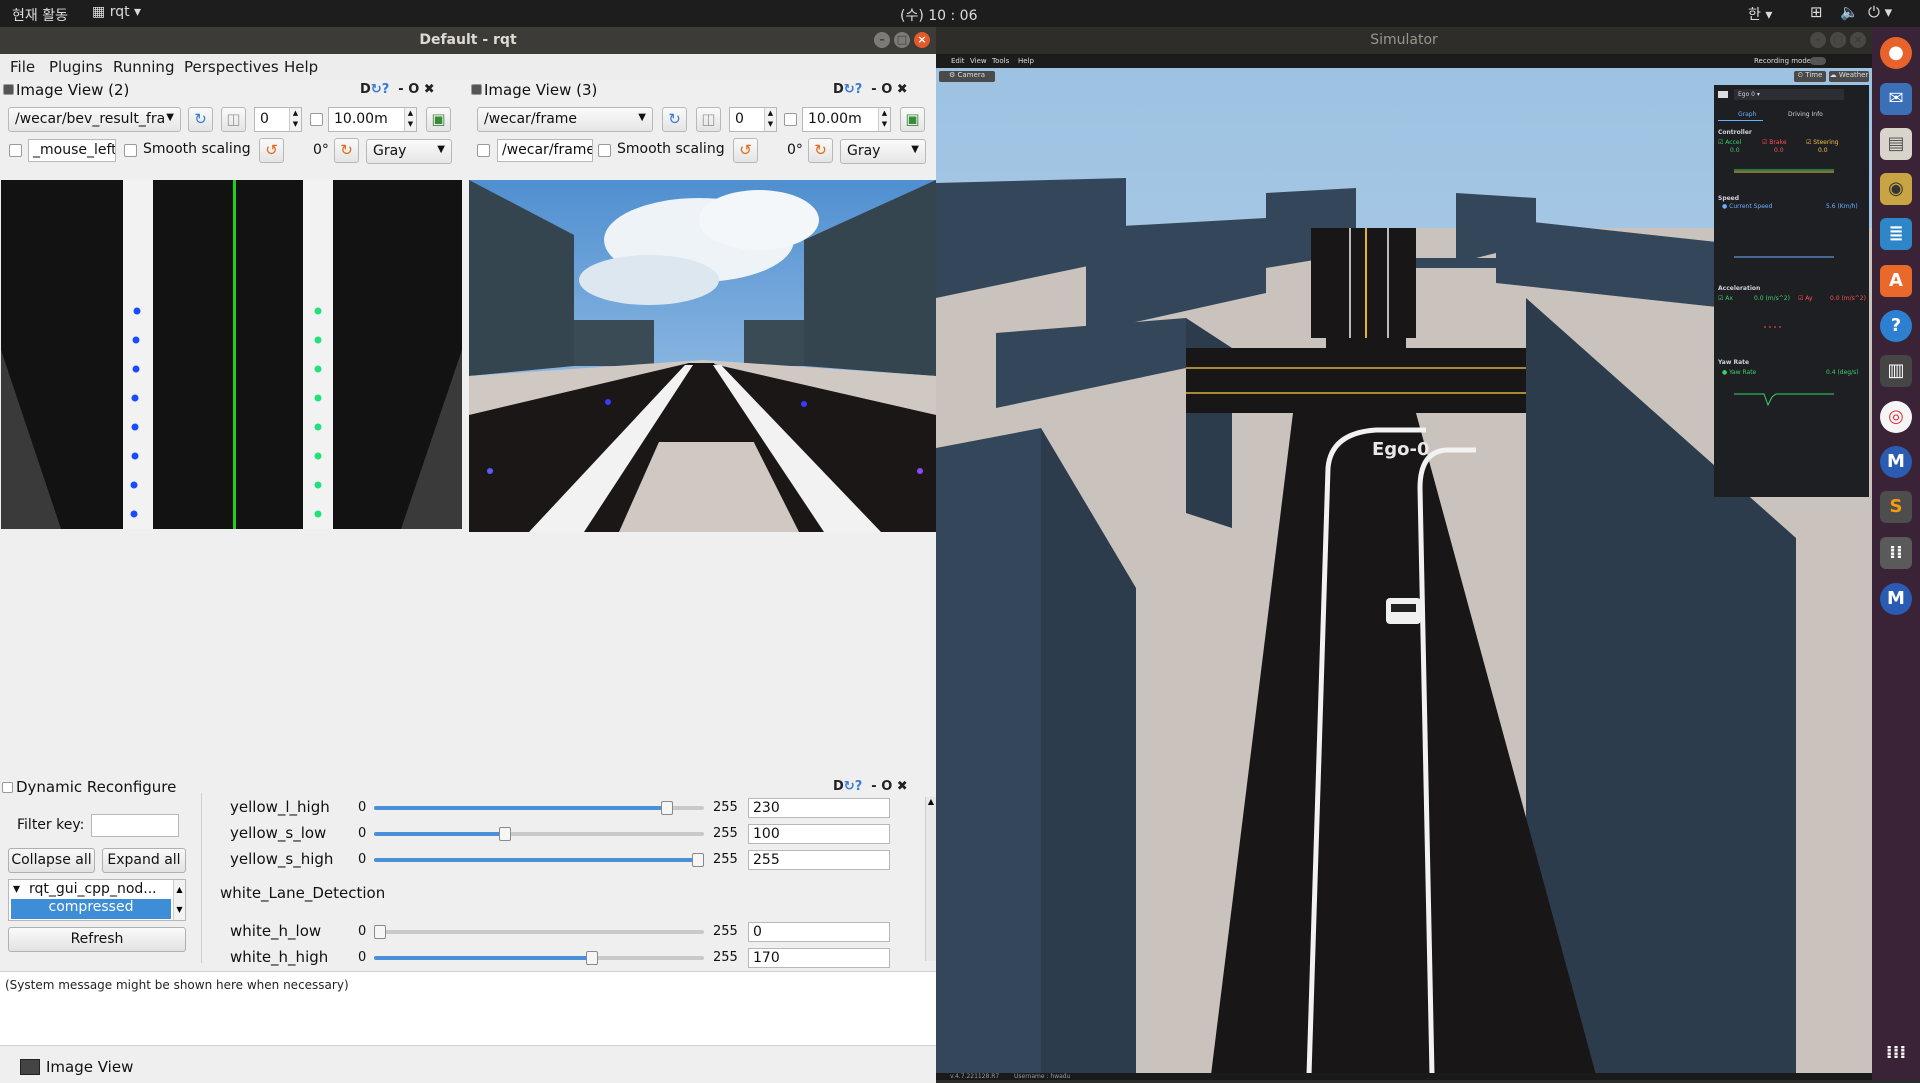  I want to click on firefox-icon: ●, so click(1896, 53).